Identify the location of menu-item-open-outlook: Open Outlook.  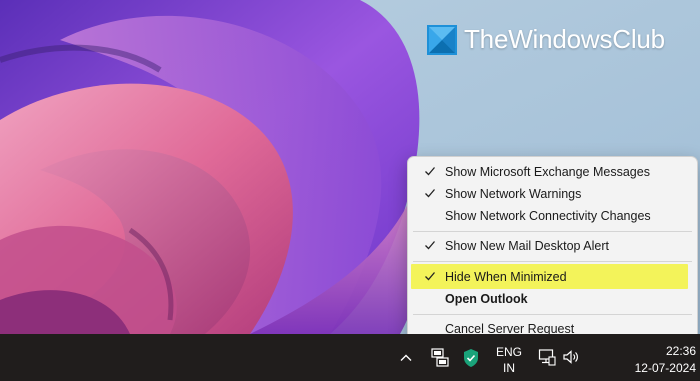
(552, 299).